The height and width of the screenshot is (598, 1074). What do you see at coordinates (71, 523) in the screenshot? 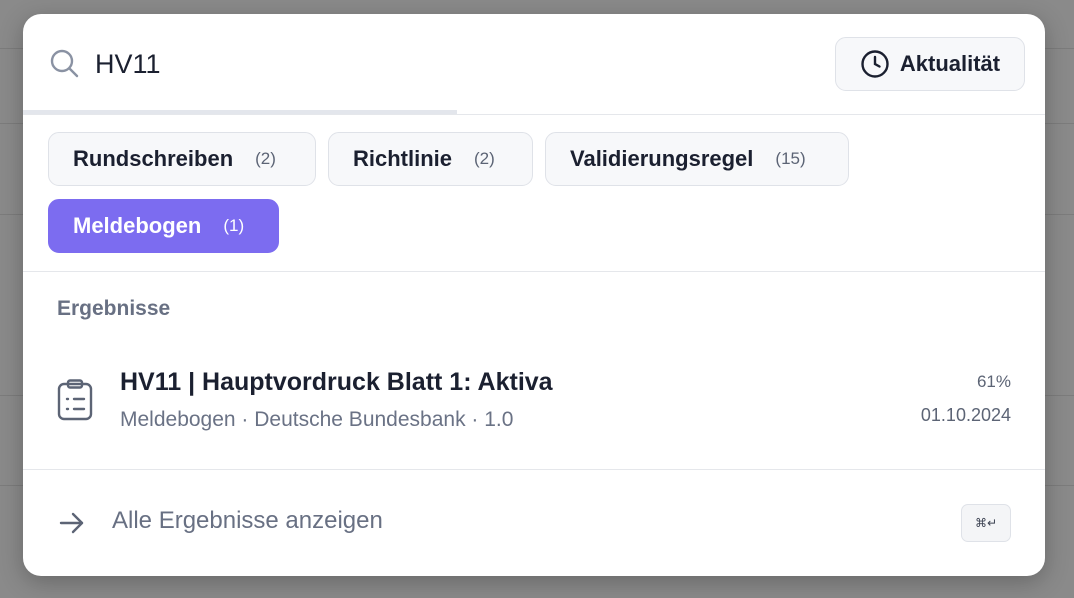
I see `arrow-right-icon` at bounding box center [71, 523].